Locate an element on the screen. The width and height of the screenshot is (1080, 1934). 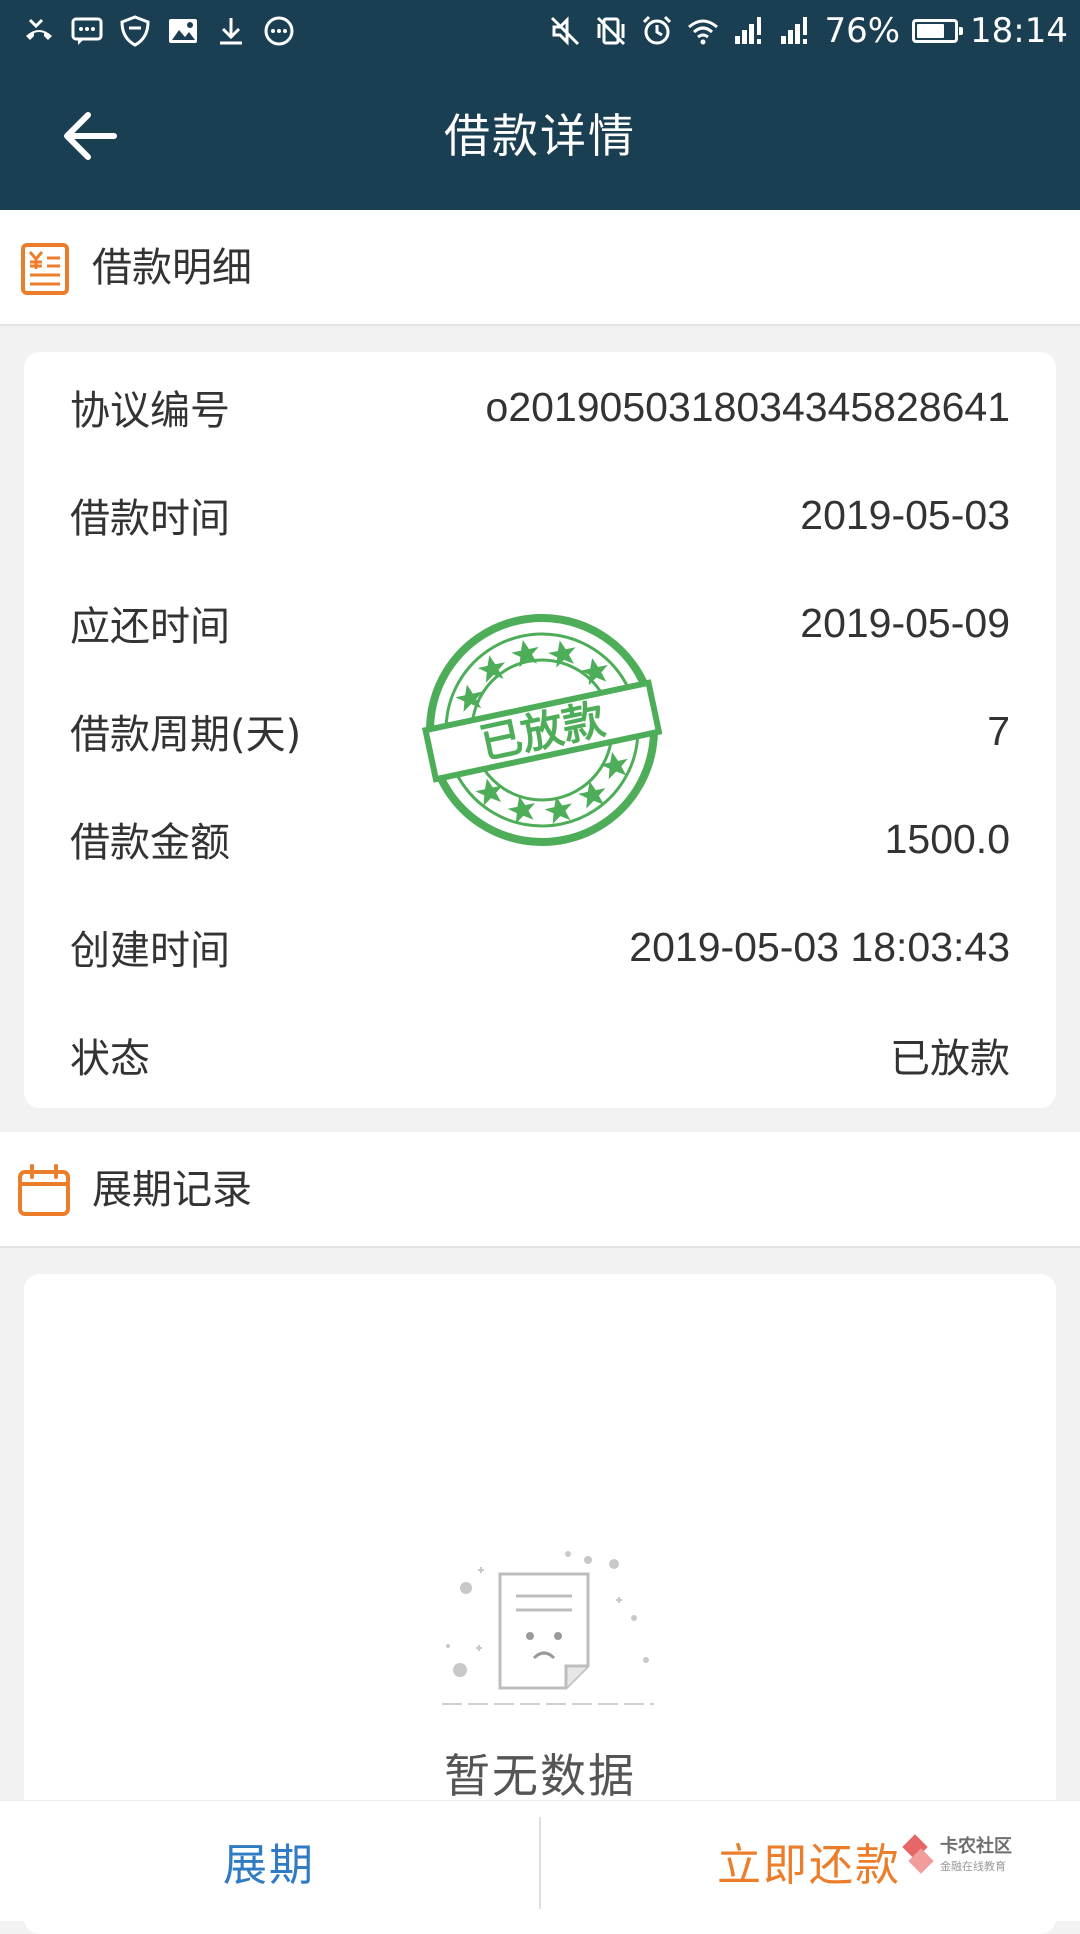
page-title: 借款详情 is located at coordinates (540, 136).